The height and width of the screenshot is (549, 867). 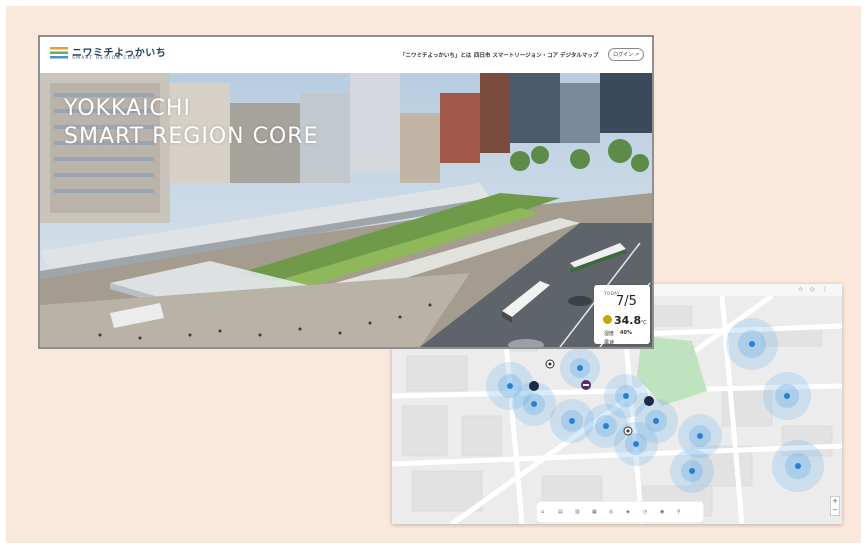 I want to click on weather-temperature: 34.8℃, so click(x=630, y=320).